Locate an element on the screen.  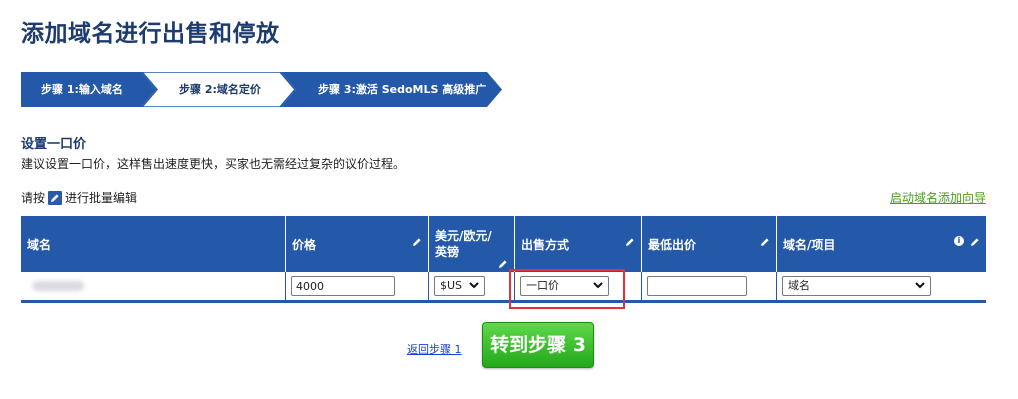
header-currency: 美元/欧元/英镑 is located at coordinates (472, 244).